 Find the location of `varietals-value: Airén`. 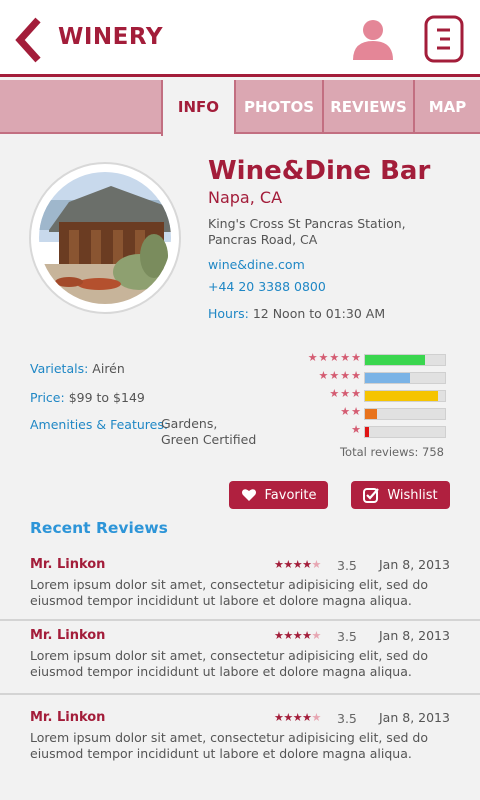

varietals-value: Airén is located at coordinates (108, 368).